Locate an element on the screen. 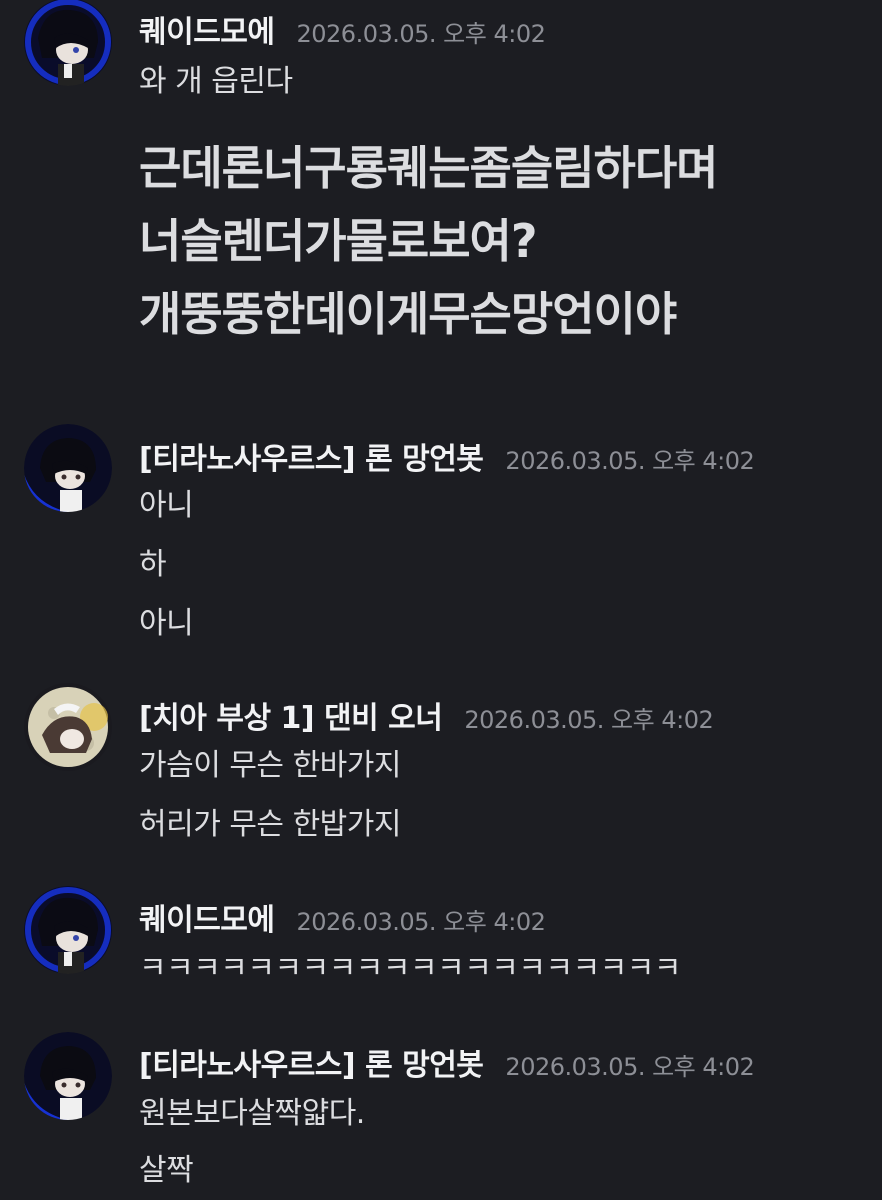 The width and height of the screenshot is (882, 1200). message-text: 하 is located at coordinates (153, 564).